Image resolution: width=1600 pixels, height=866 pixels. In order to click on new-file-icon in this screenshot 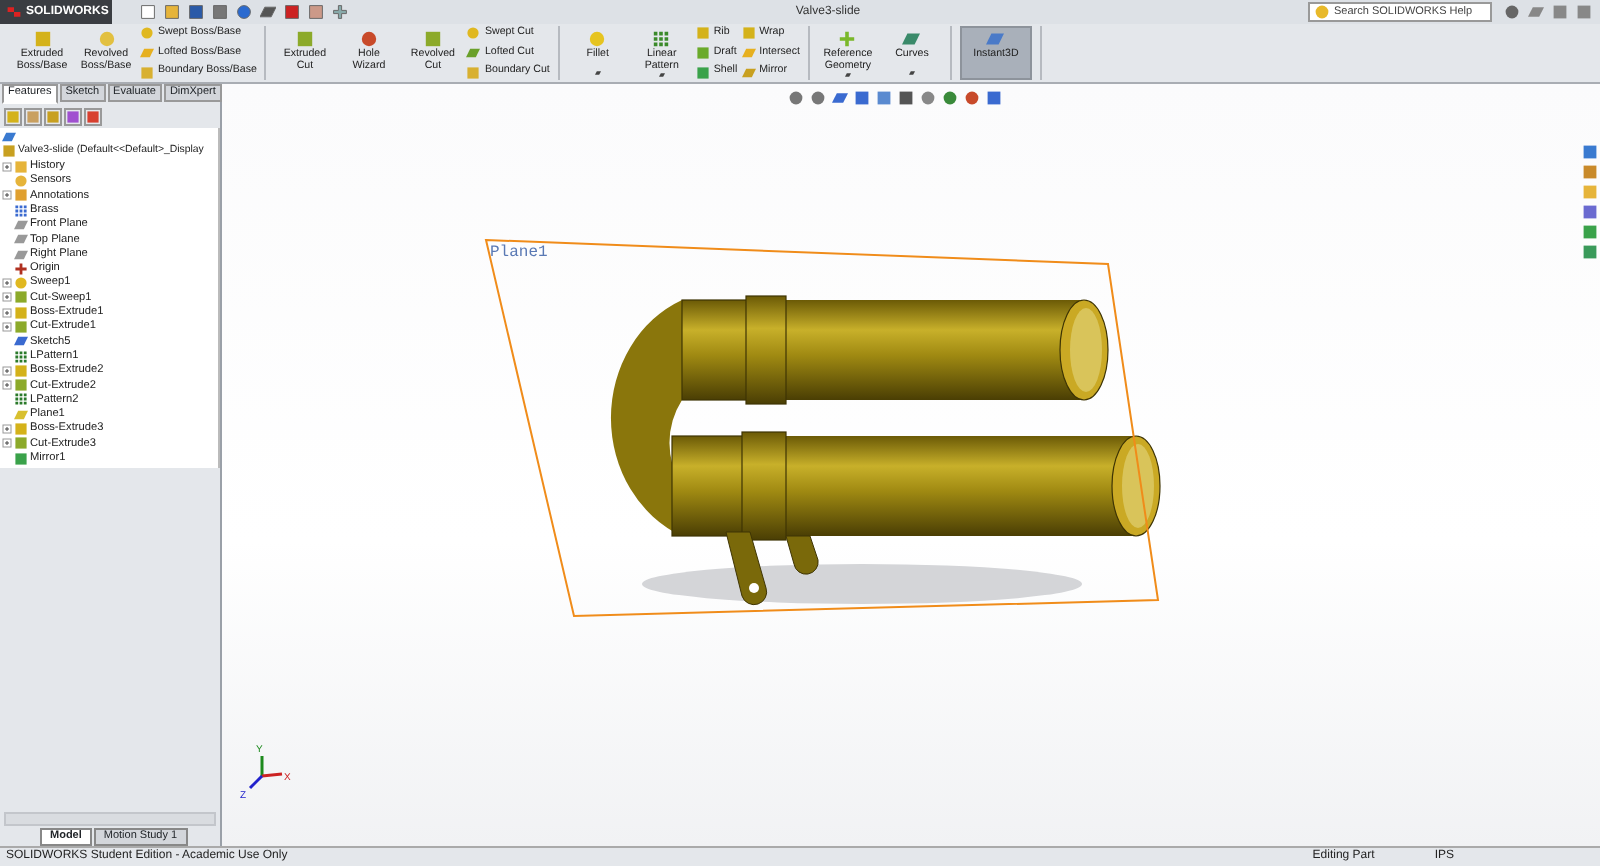, I will do `click(148, 12)`.